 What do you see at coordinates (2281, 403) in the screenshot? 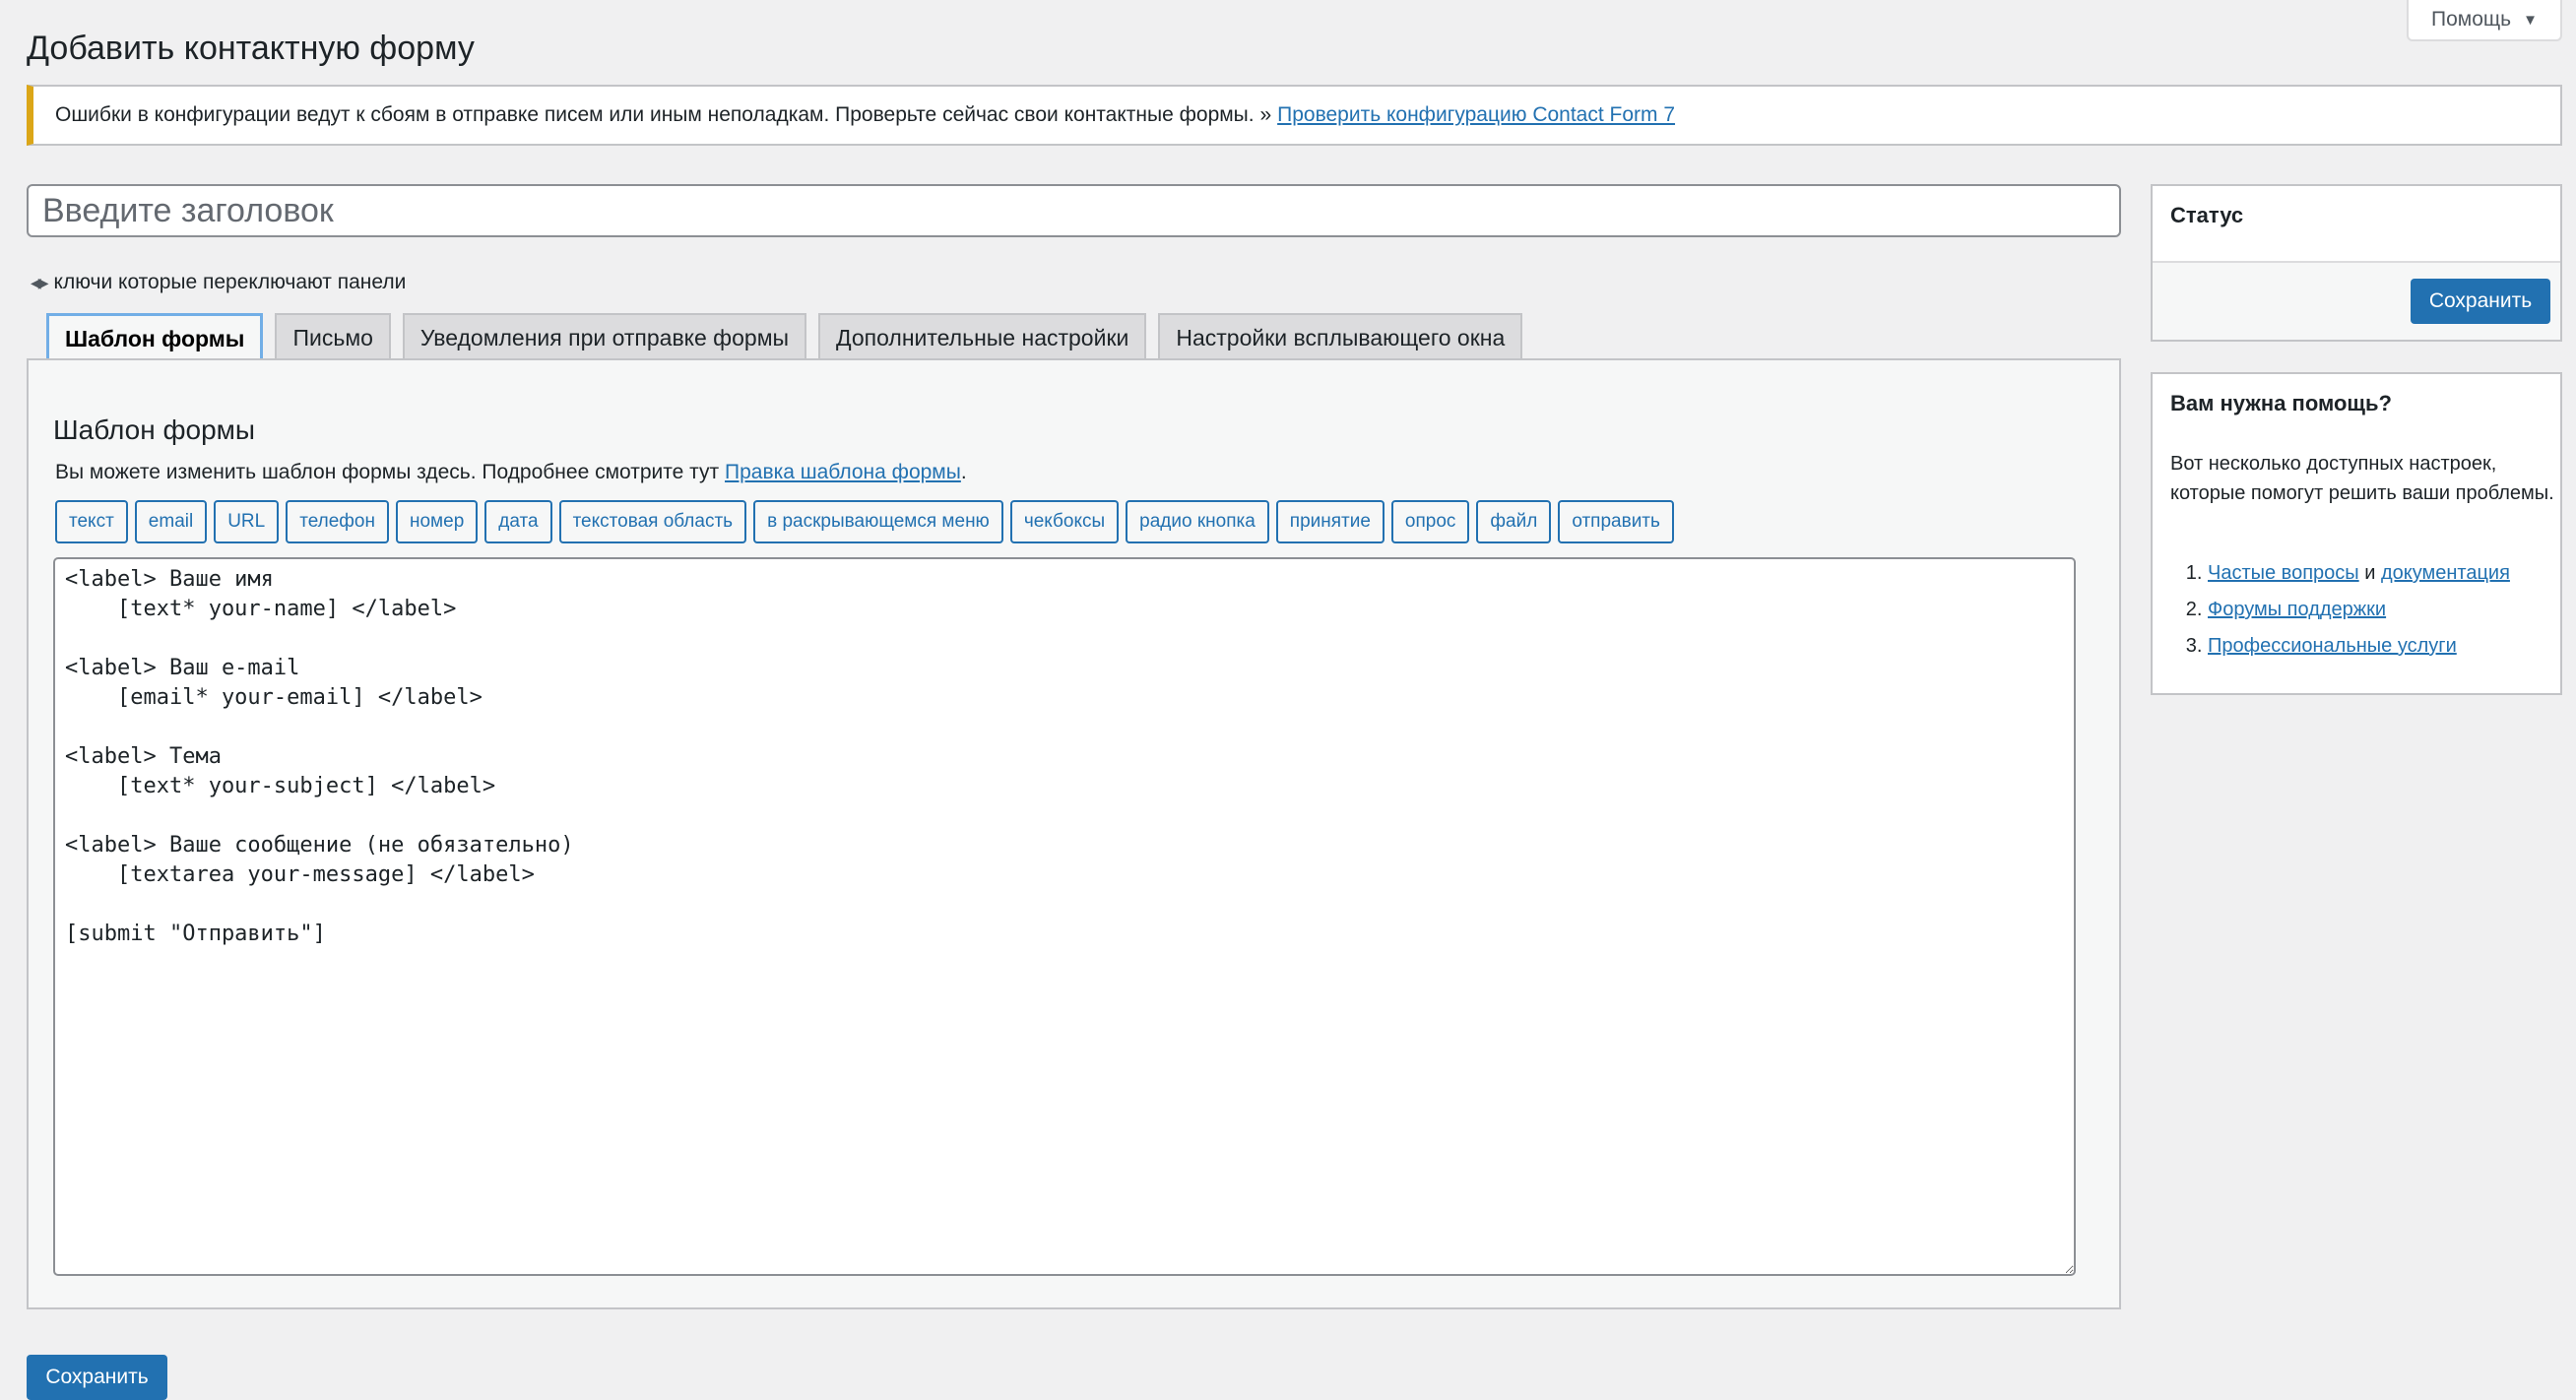
I see `help-box-title: Вам нужна помощь?` at bounding box center [2281, 403].